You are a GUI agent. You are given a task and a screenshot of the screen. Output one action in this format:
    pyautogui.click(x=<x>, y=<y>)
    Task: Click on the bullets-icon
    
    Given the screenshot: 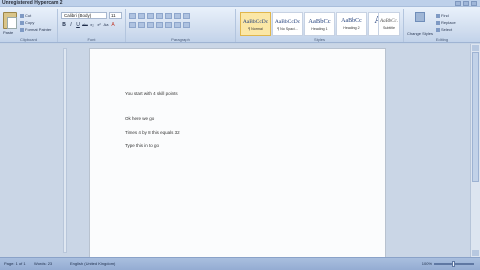 What is the action you would take?
    pyautogui.click(x=132, y=16)
    